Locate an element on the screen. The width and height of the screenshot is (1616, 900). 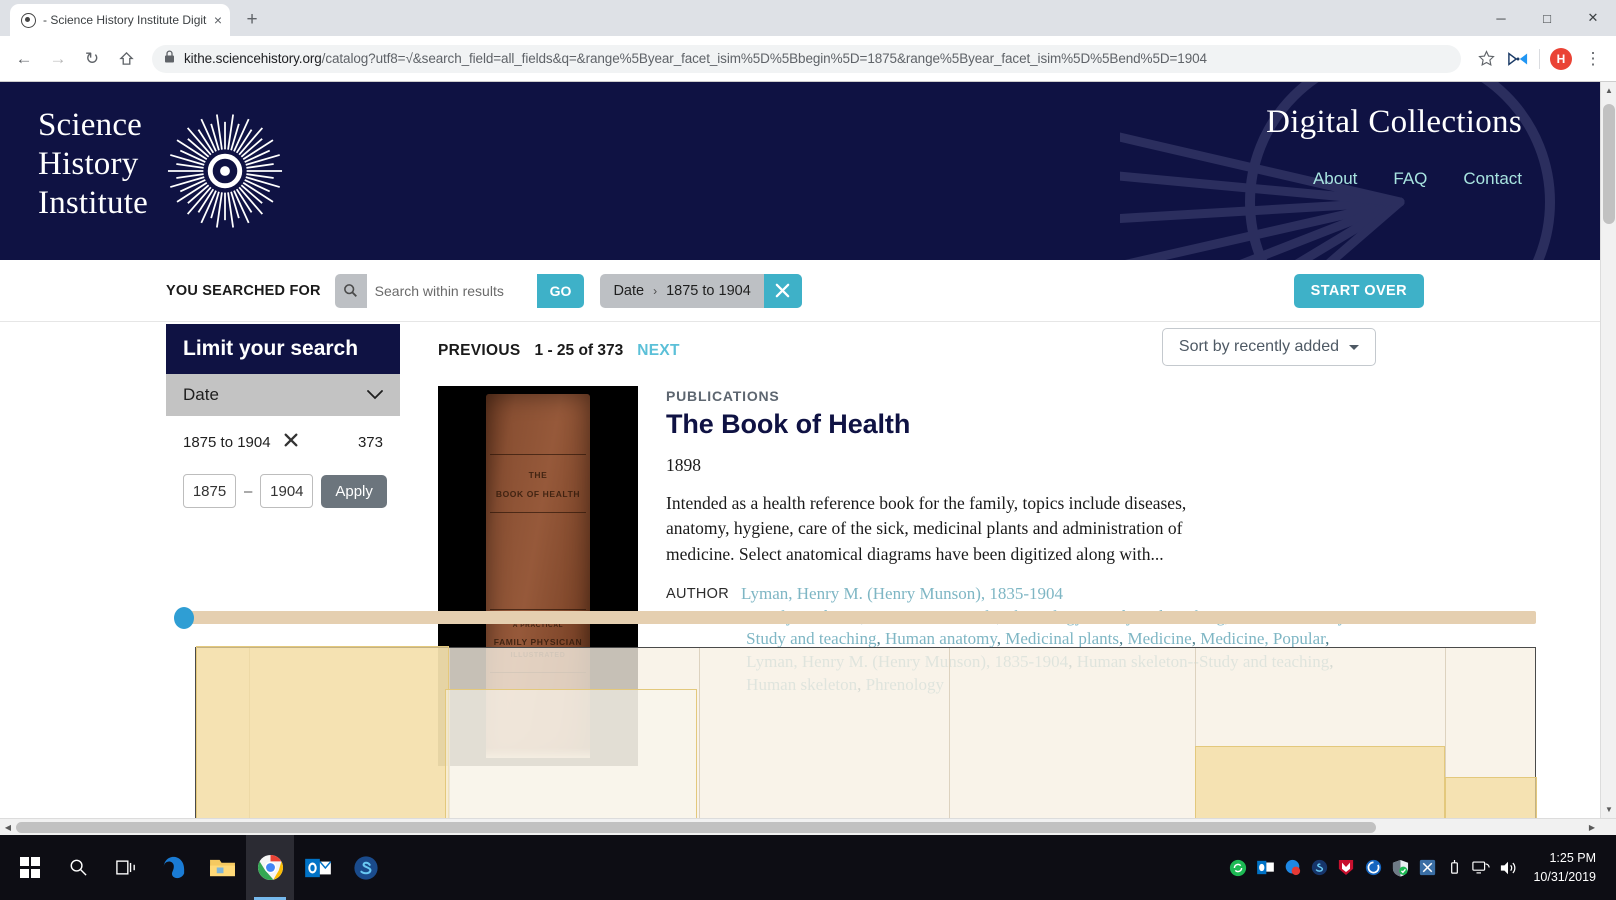
applied-facet-chip: Date › 1875 to 1904 is located at coordinates (701, 290).